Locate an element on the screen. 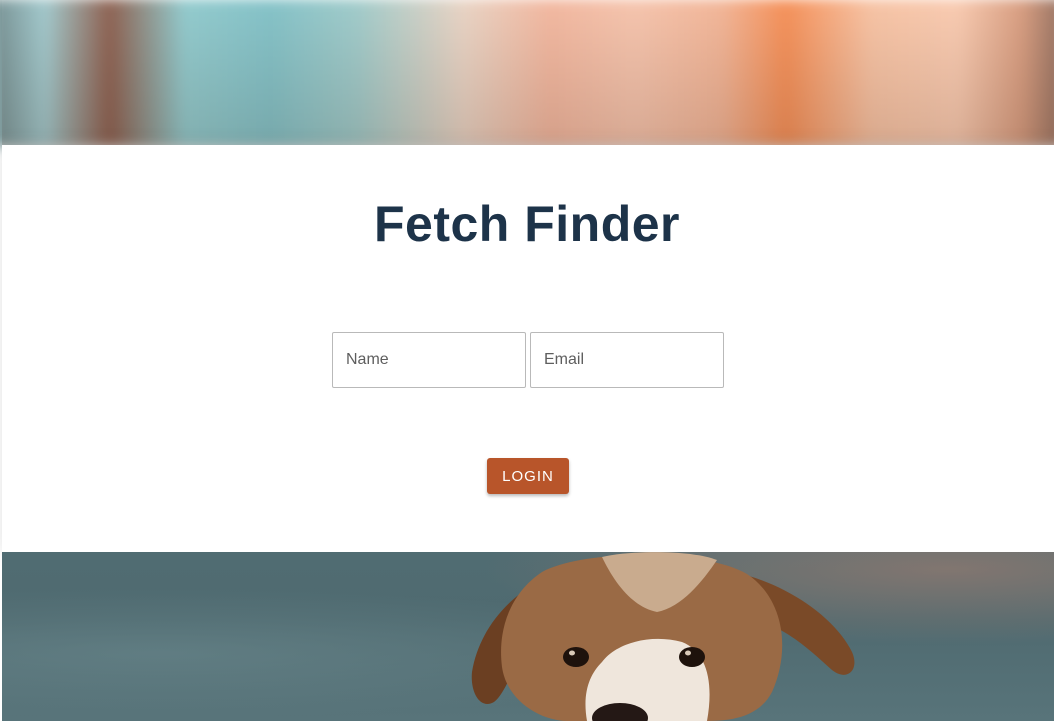  page-title: Fetch Finder is located at coordinates (527, 224).